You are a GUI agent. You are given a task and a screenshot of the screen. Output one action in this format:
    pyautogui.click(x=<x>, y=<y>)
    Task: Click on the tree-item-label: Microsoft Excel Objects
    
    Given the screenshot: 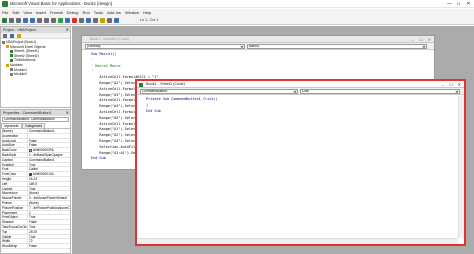 What is the action you would take?
    pyautogui.click(x=28, y=46)
    